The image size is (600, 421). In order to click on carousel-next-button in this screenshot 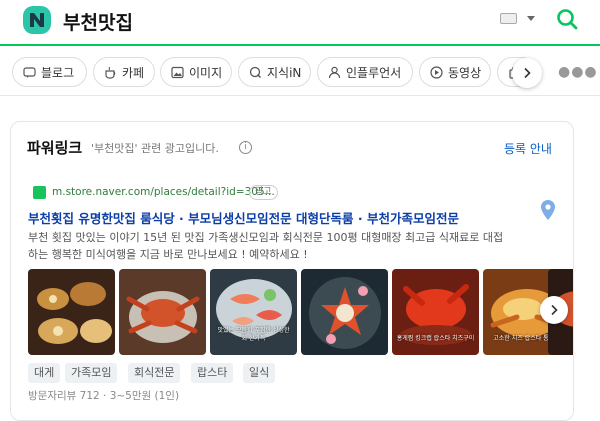, I will do `click(554, 310)`.